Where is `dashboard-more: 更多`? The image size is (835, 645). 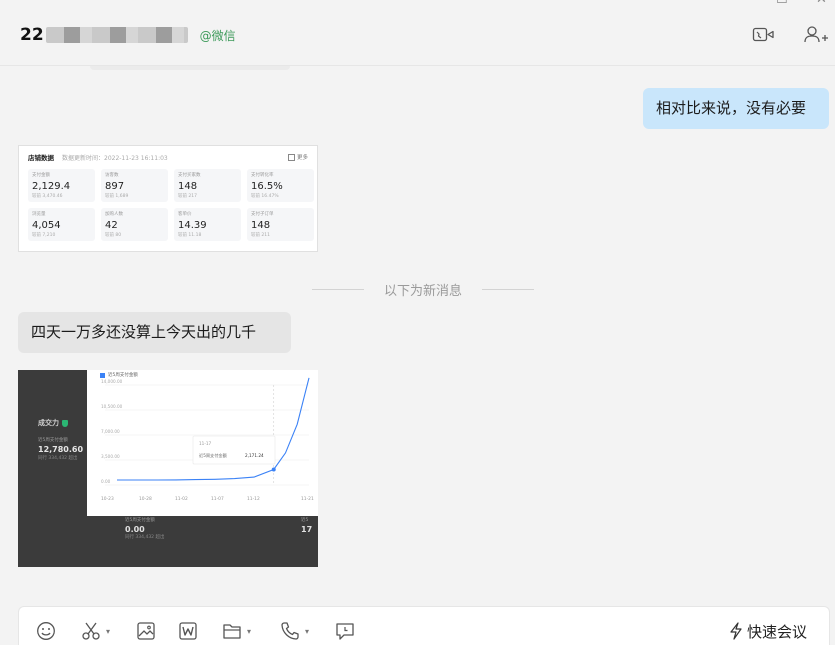 dashboard-more: 更多 is located at coordinates (297, 157).